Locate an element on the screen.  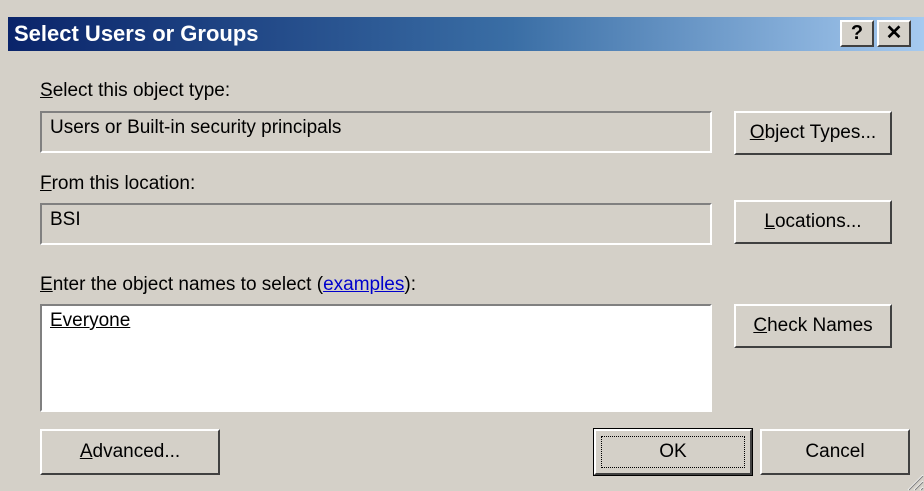
close-icon: ✕ is located at coordinates (894, 33).